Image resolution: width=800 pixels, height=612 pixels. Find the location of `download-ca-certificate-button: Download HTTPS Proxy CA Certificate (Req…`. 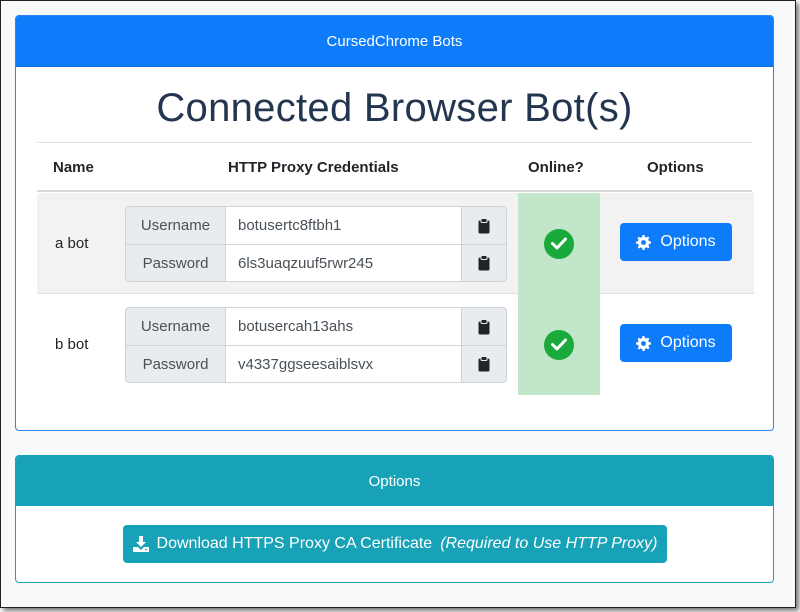

download-ca-certificate-button: Download HTTPS Proxy CA Certificate (Req… is located at coordinates (395, 544).